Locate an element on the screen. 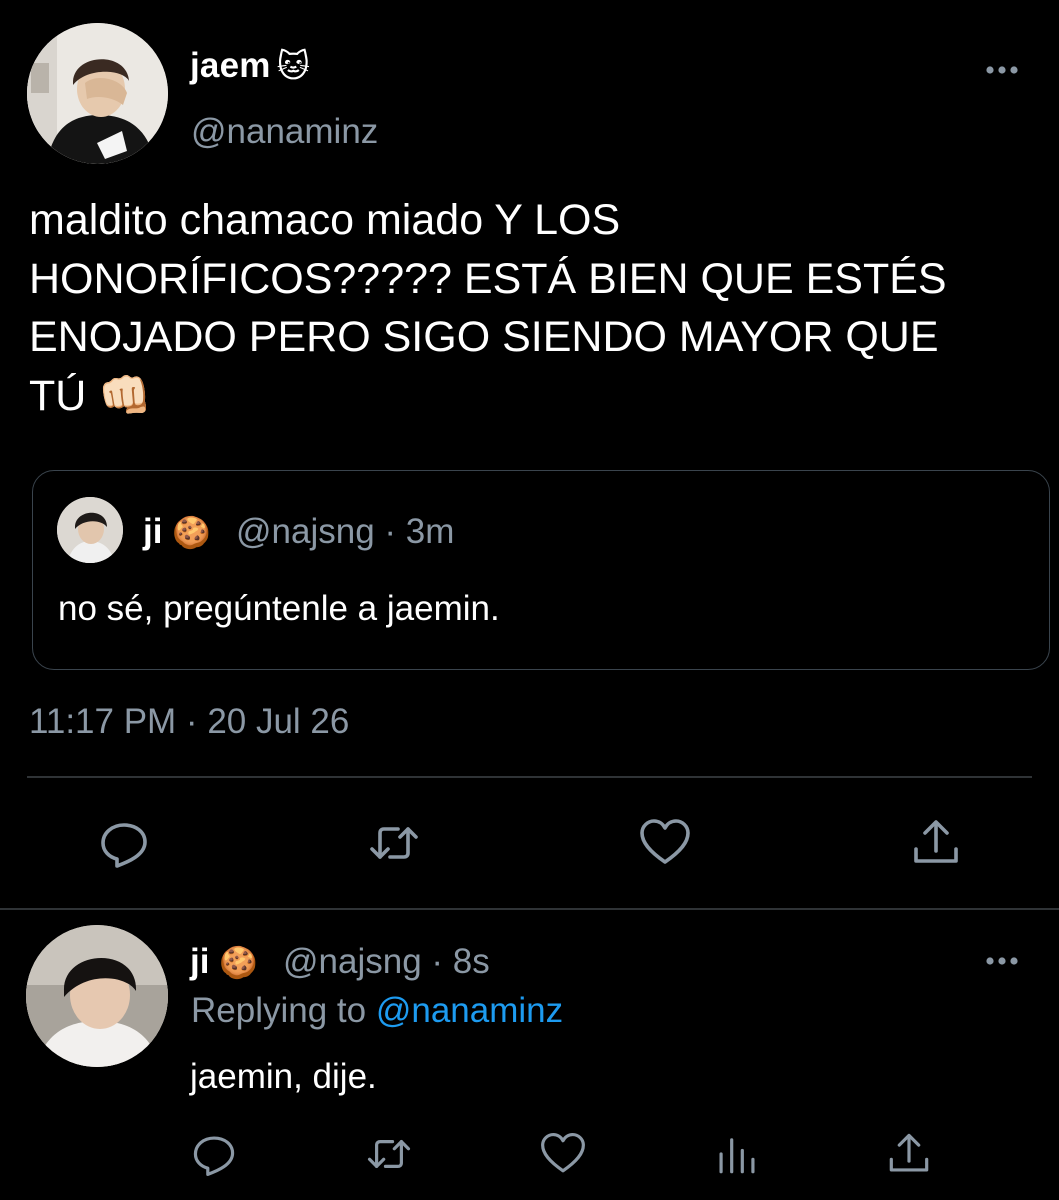  quoted-tweet-handle-time: @najsng · 3m is located at coordinates (345, 531).